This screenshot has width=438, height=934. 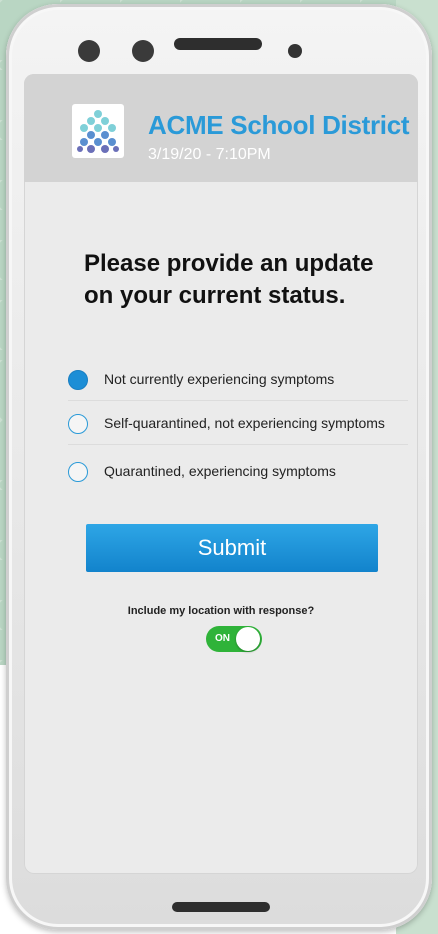 What do you see at coordinates (295, 51) in the screenshot?
I see `front-sensor` at bounding box center [295, 51].